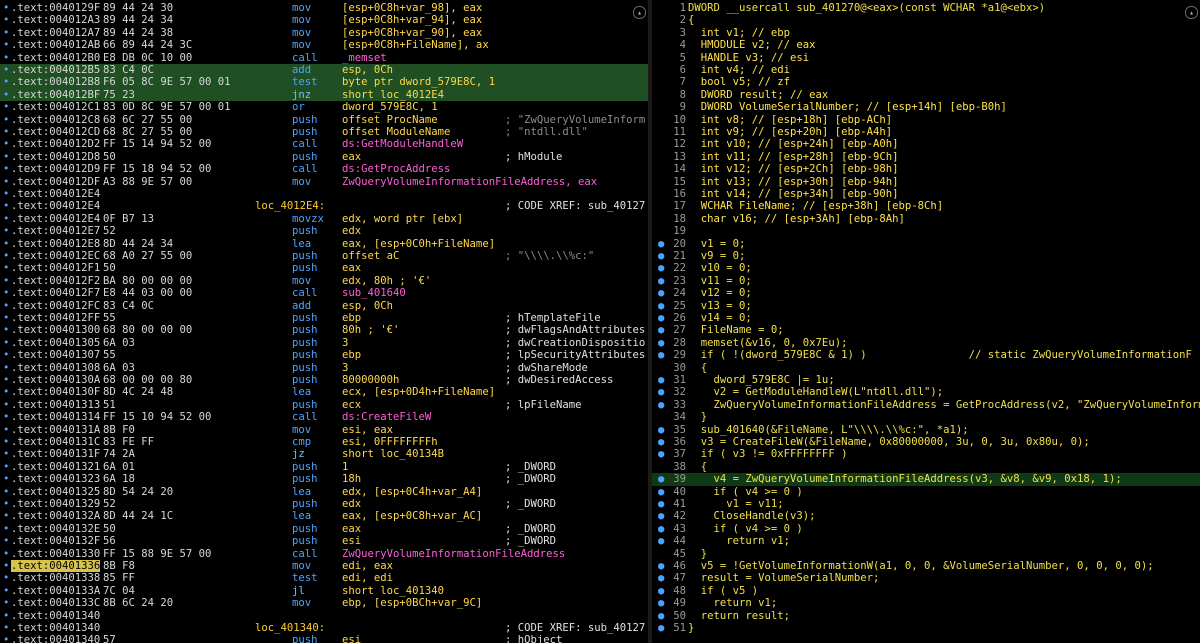  Describe the element at coordinates (469, 182) in the screenshot. I see `operands: ZwQueryVolumeInformationFileAddress, eax` at that location.